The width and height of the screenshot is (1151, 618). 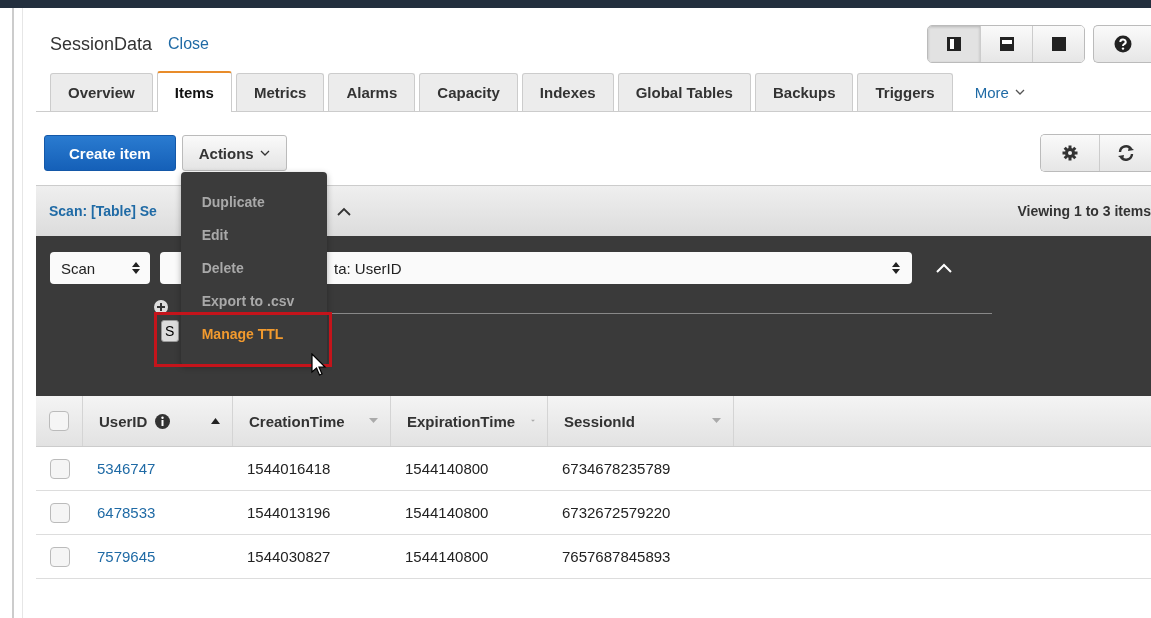 I want to click on tab: Alarms, so click(x=372, y=92).